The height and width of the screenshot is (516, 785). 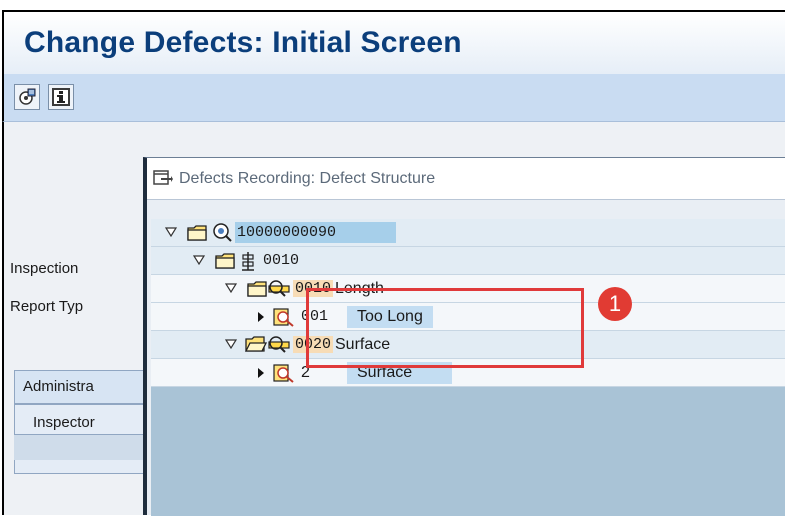 I want to click on callout-number-badge: 1, so click(x=615, y=304).